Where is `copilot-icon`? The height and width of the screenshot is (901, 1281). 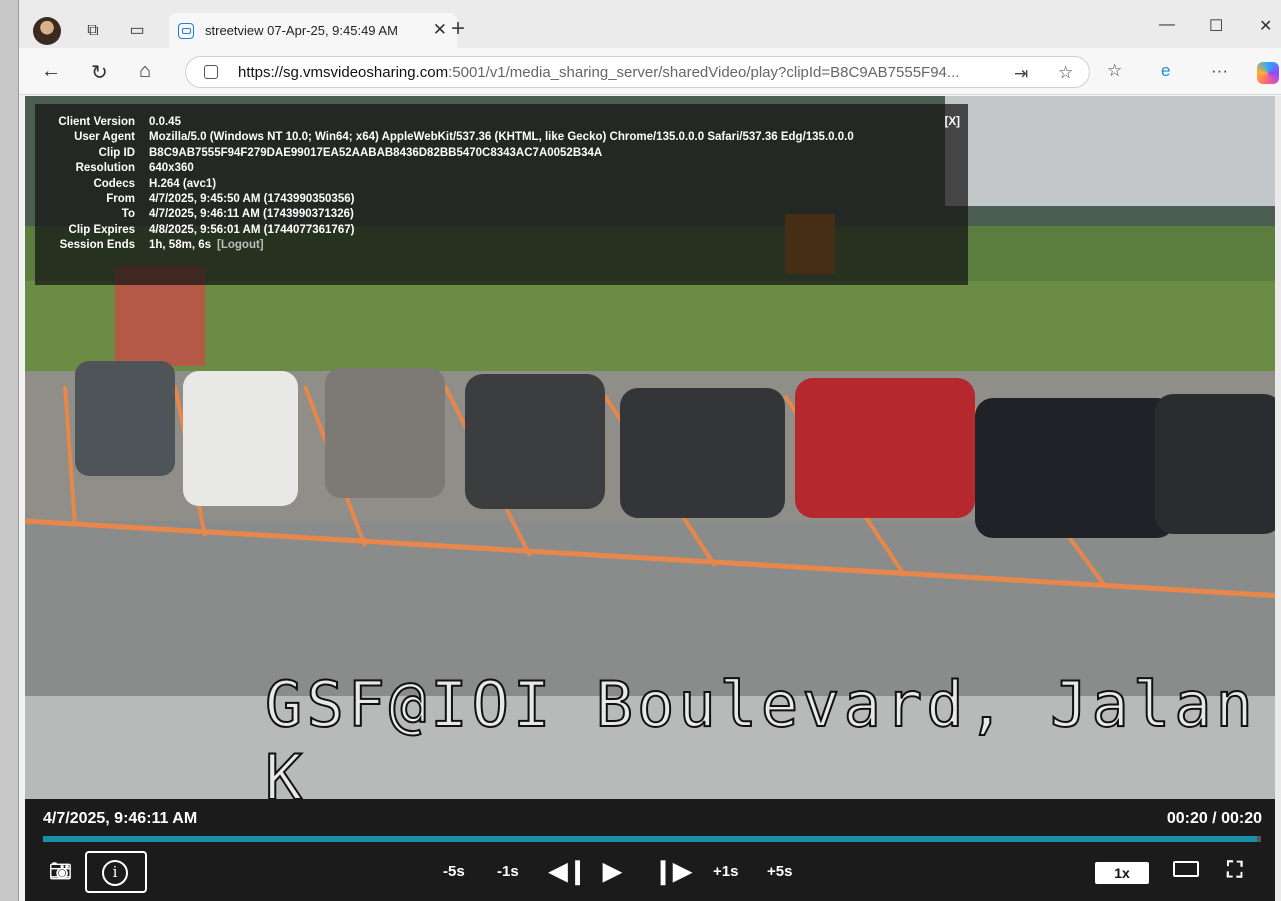 copilot-icon is located at coordinates (1268, 73).